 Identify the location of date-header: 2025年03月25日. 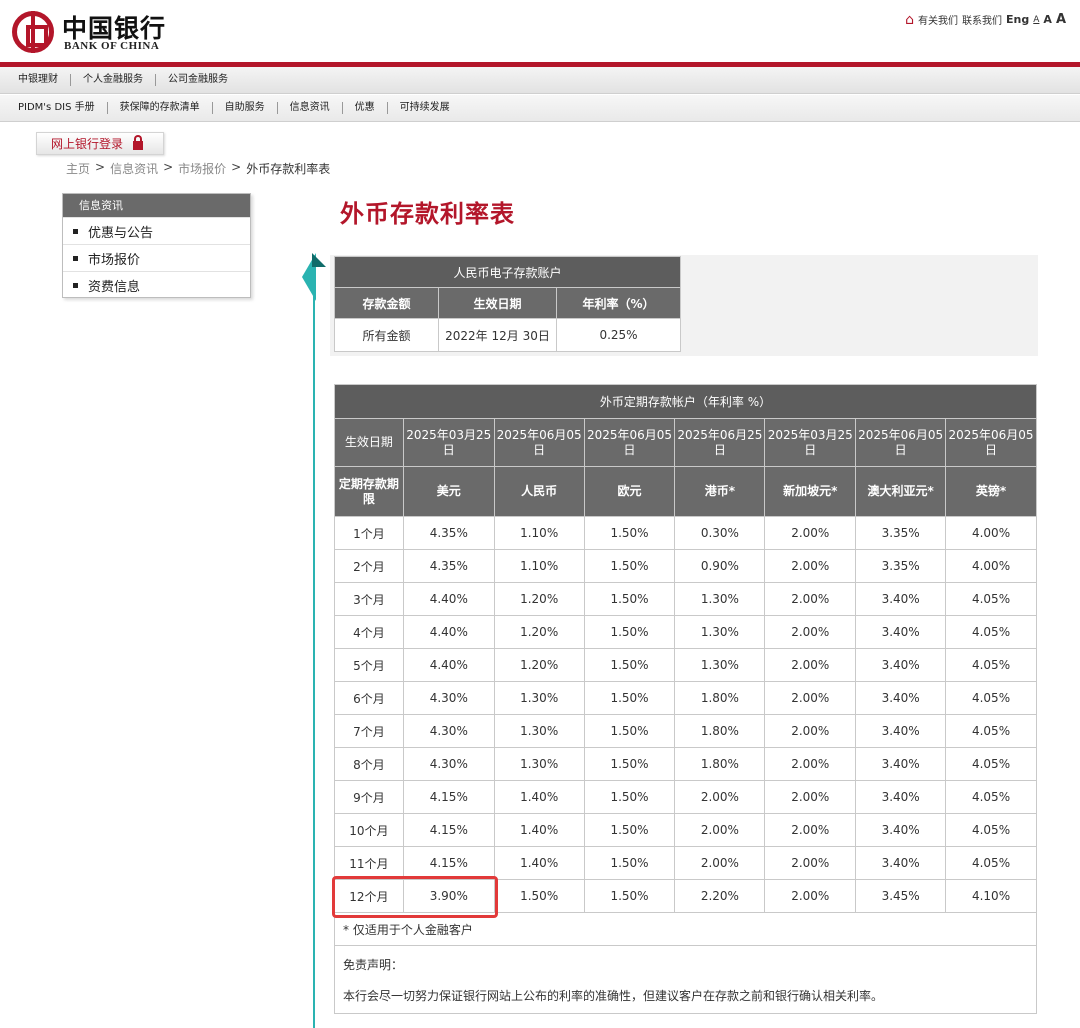
(448, 442).